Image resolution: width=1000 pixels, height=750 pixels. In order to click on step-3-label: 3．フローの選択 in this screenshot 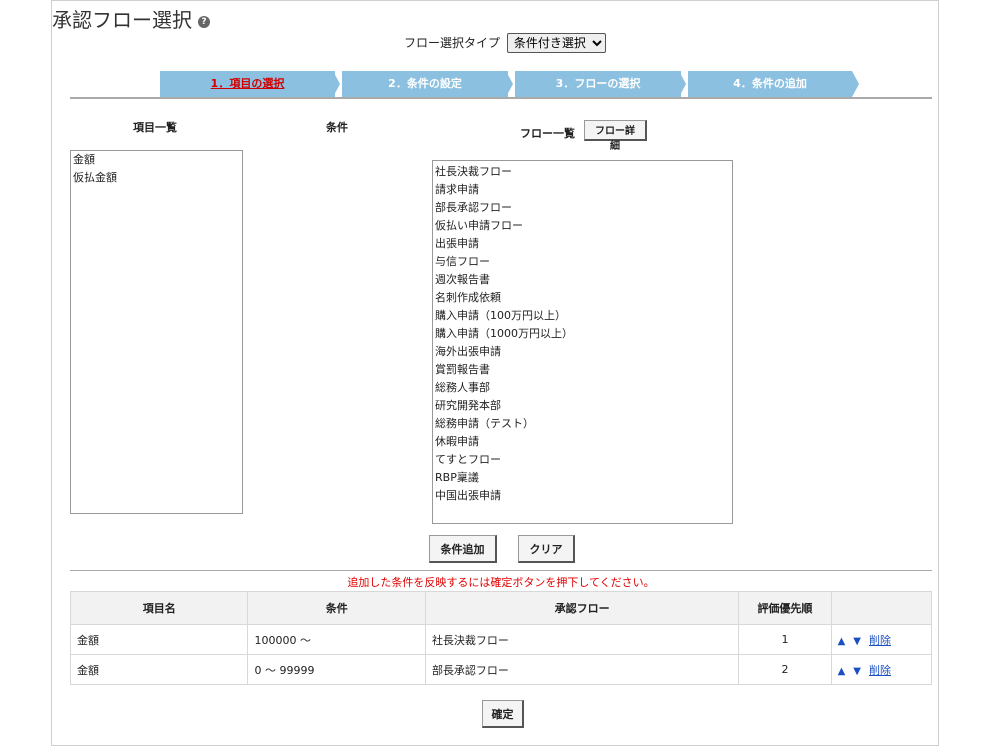, I will do `click(598, 83)`.